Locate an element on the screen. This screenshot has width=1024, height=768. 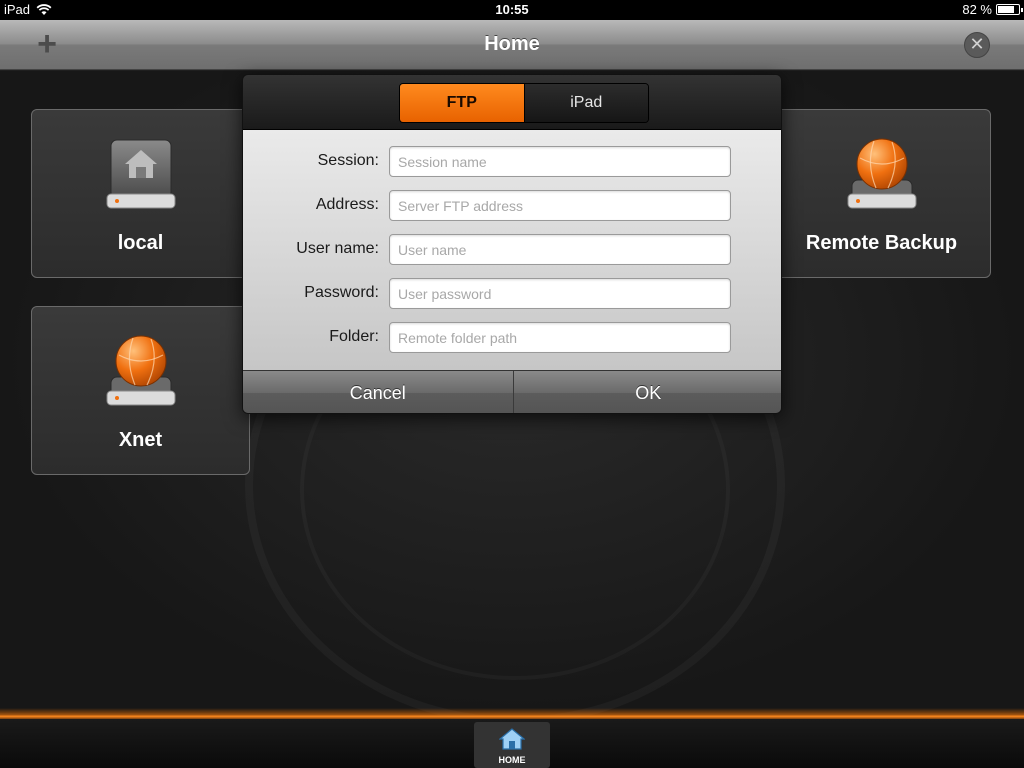
dialog-footer: Cancel OK is located at coordinates (512, 391).